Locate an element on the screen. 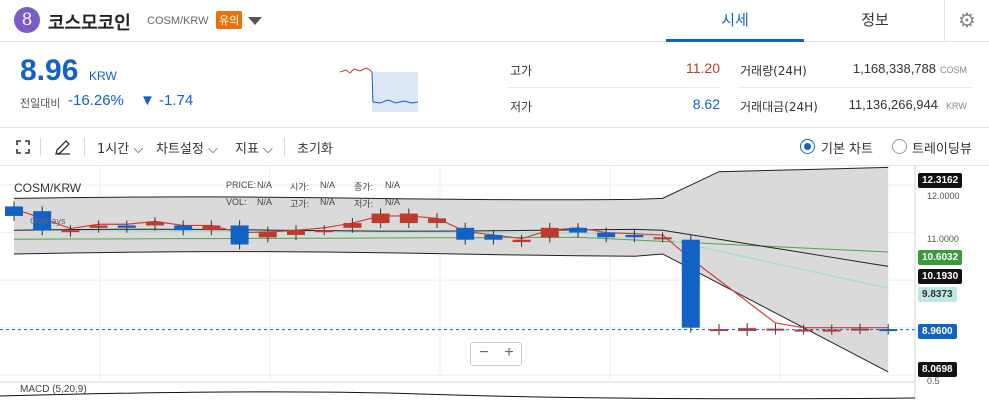 Image resolution: width=989 pixels, height=400 pixels. amount-label: 거래대금(24H) is located at coordinates (779, 107).